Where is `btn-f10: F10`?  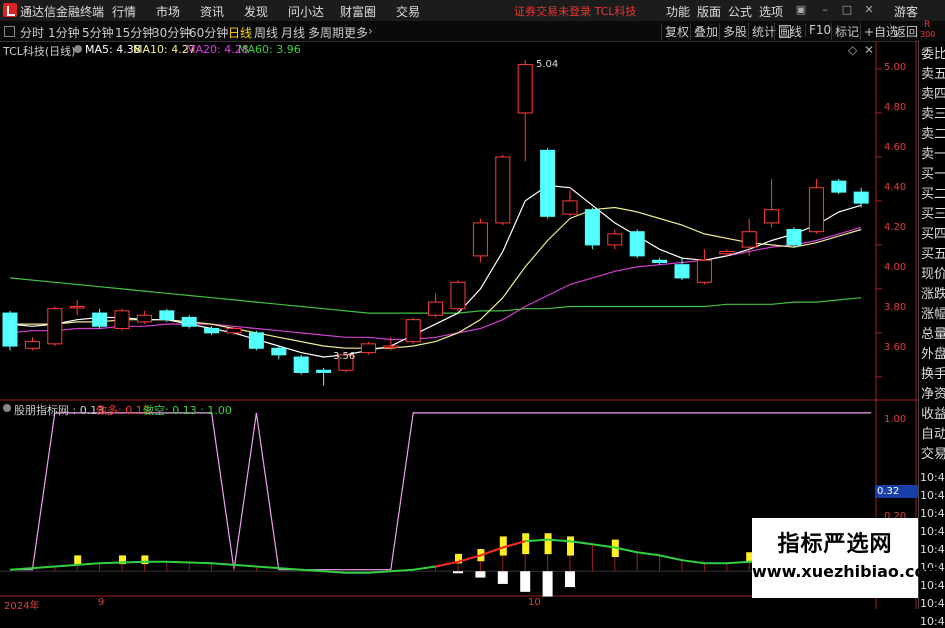 btn-f10: F10 is located at coordinates (819, 30).